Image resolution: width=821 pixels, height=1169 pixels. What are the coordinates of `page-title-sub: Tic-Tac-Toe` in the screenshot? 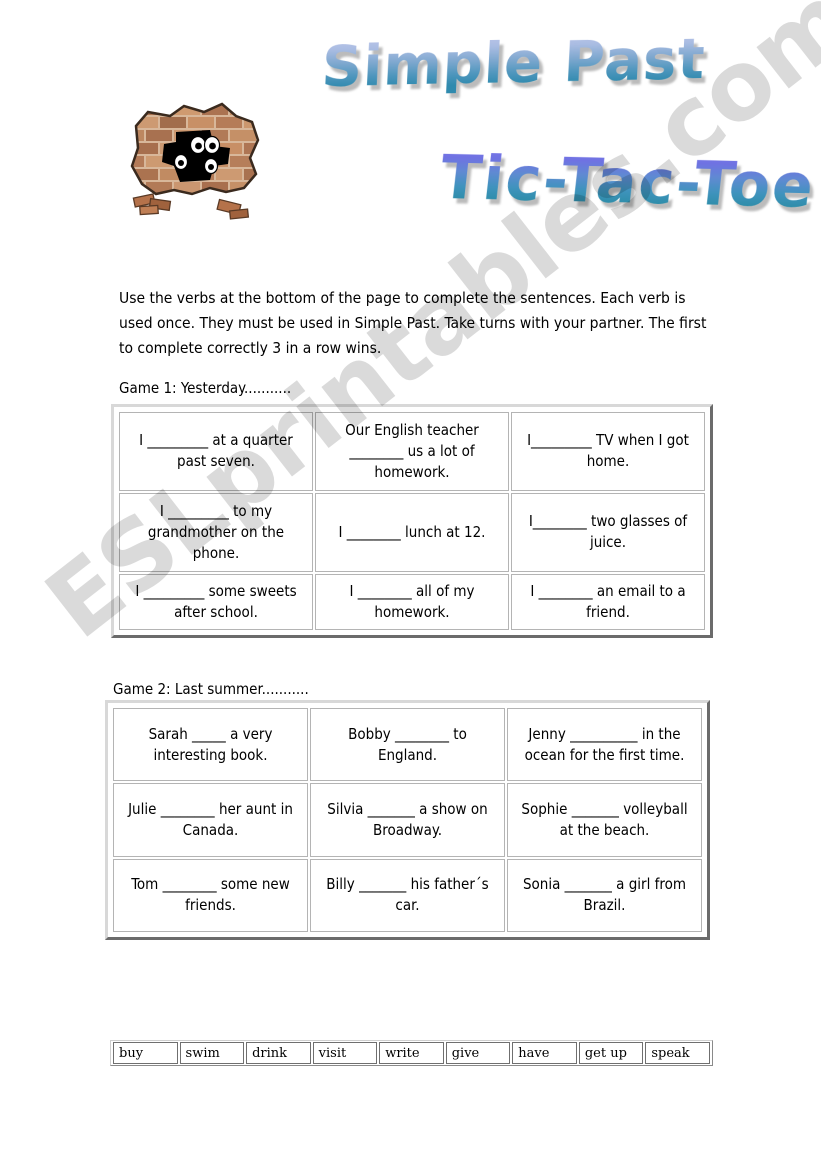 It's located at (627, 182).